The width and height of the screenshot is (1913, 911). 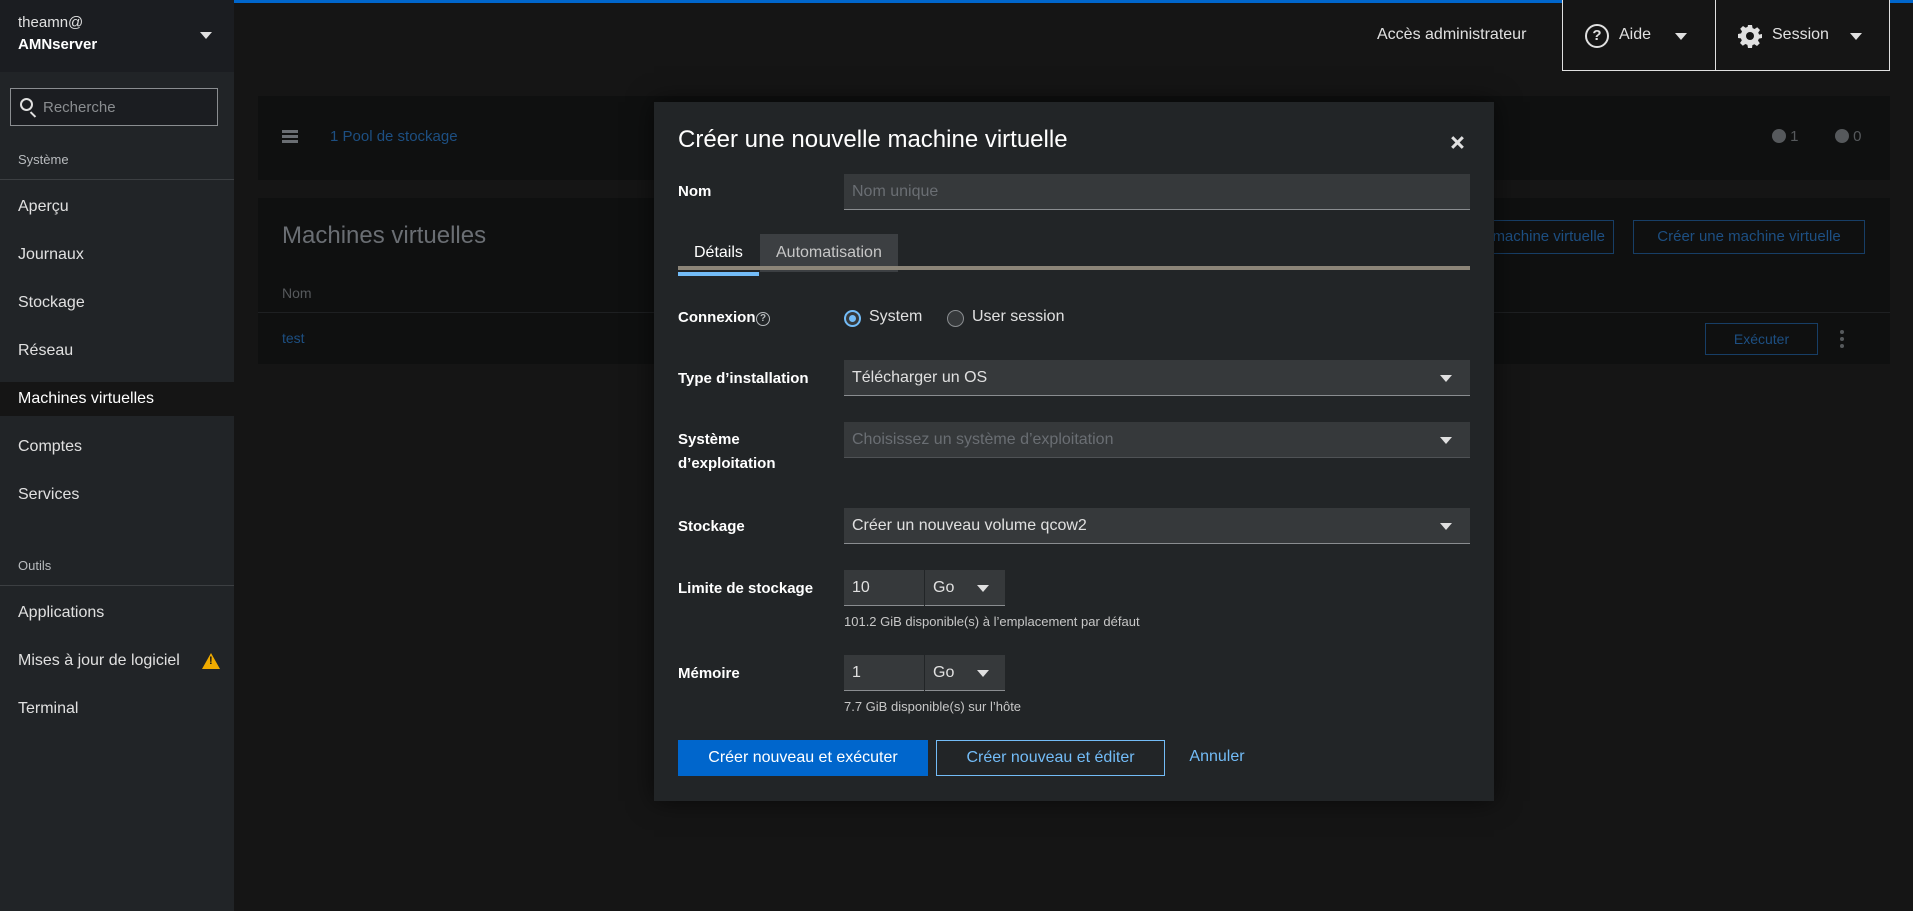 I want to click on tabs-underline, so click(x=1074, y=268).